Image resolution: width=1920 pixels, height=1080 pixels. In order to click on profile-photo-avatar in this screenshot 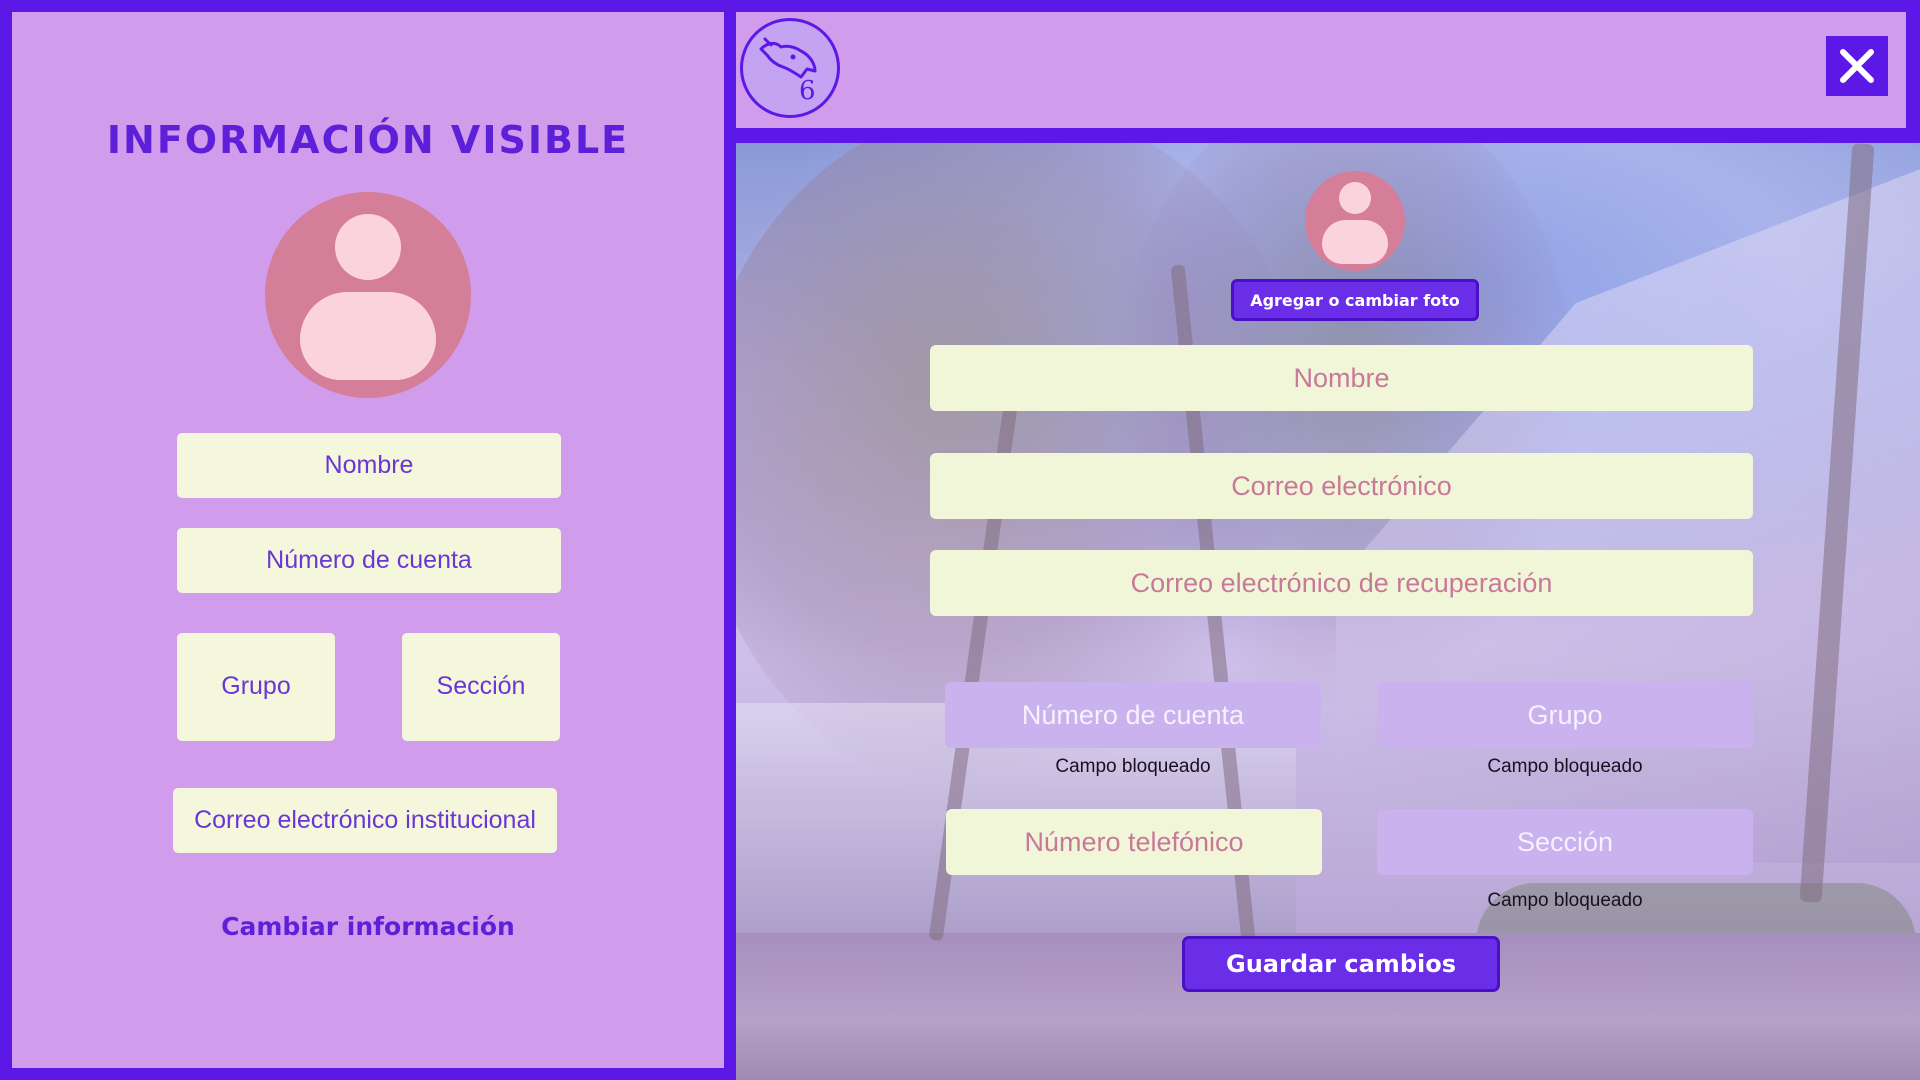, I will do `click(1355, 221)`.